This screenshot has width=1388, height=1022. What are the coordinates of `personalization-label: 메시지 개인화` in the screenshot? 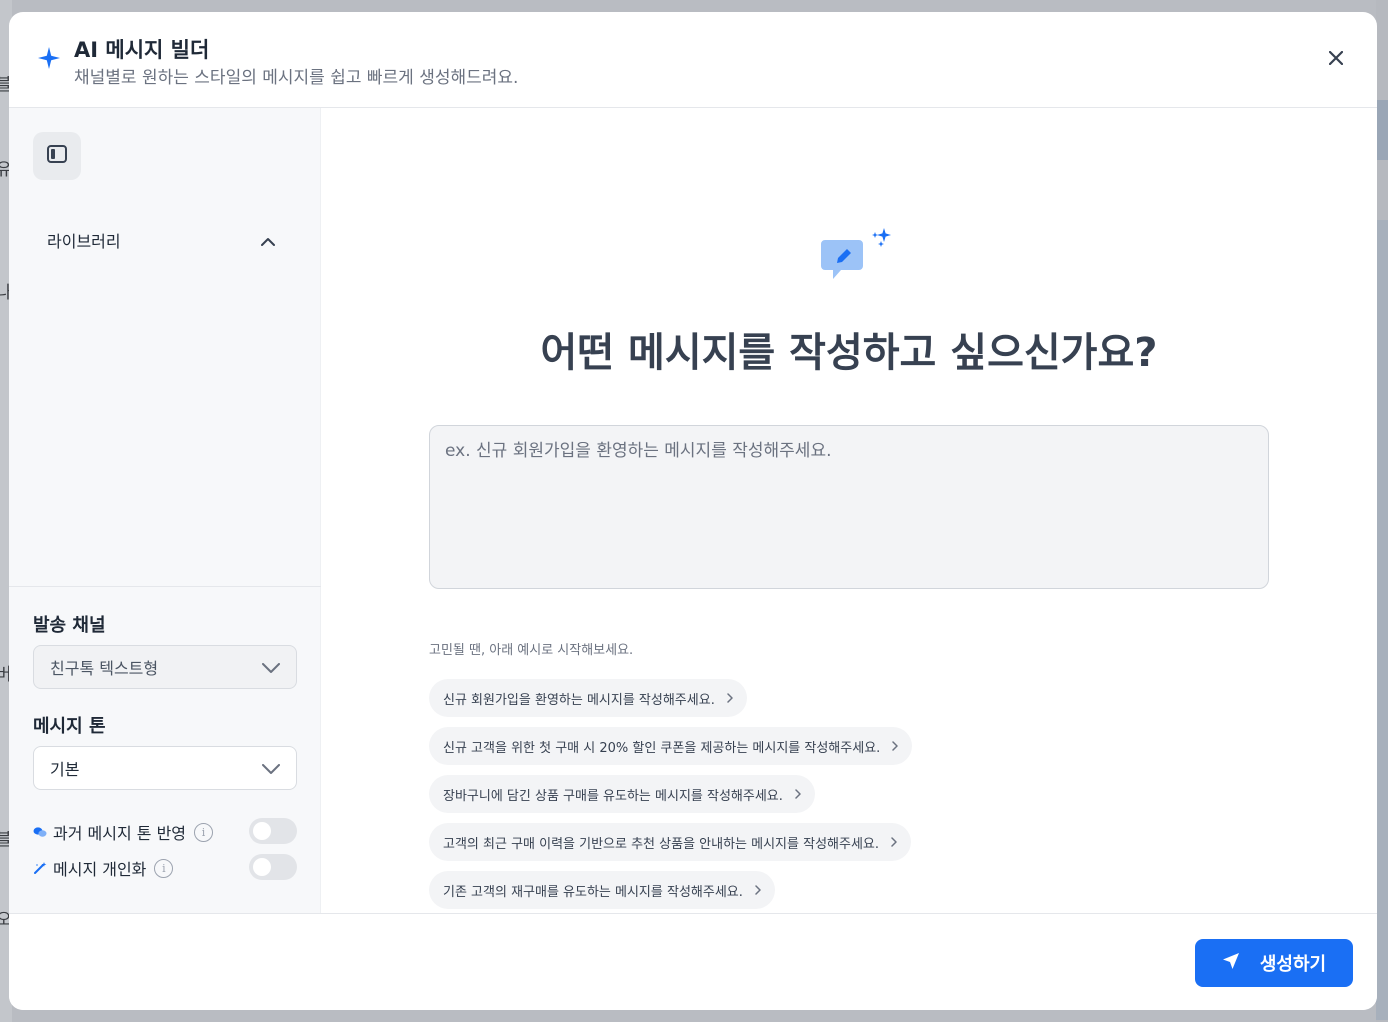 It's located at (100, 869).